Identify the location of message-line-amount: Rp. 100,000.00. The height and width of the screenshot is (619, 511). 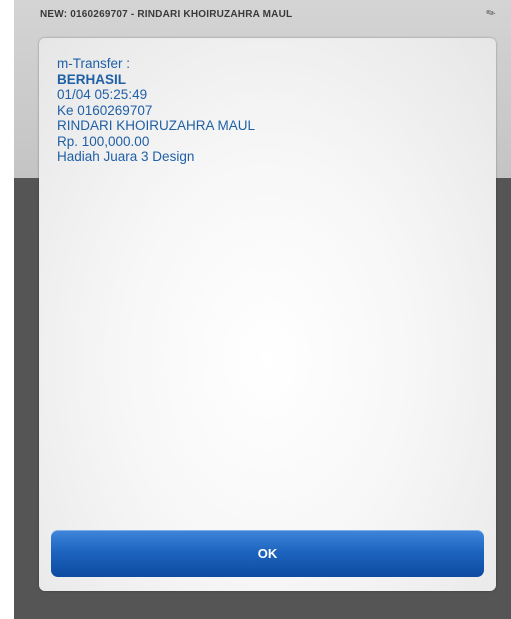
(103, 141).